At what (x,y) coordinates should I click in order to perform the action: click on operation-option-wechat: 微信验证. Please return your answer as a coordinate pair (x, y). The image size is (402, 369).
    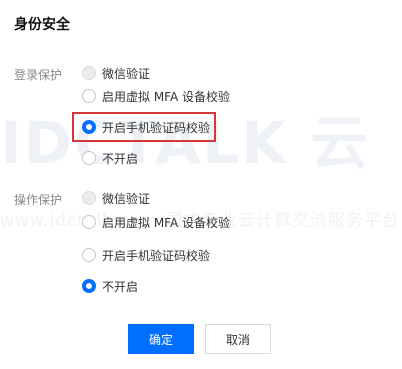
    Looking at the image, I should click on (116, 198).